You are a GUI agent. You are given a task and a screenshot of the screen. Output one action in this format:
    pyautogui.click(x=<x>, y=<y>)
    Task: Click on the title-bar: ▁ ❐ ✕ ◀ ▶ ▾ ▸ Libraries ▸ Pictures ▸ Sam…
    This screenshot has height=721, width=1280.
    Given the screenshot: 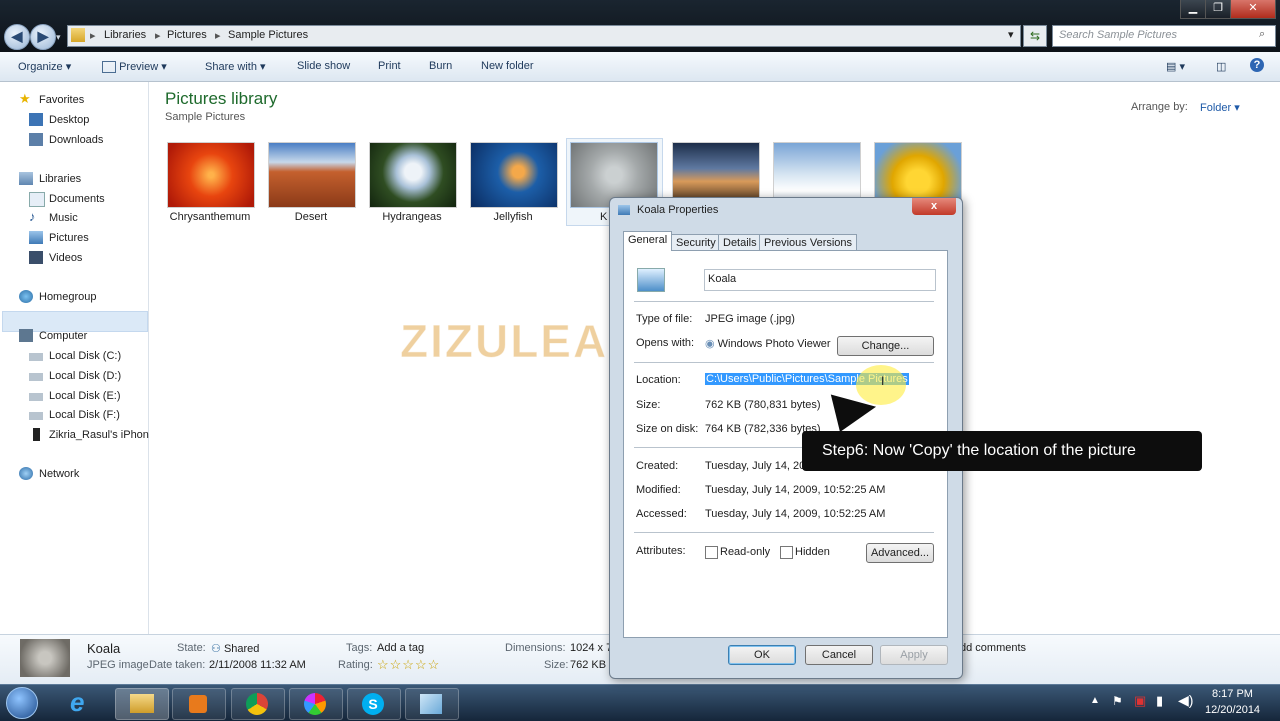 What is the action you would take?
    pyautogui.click(x=640, y=26)
    